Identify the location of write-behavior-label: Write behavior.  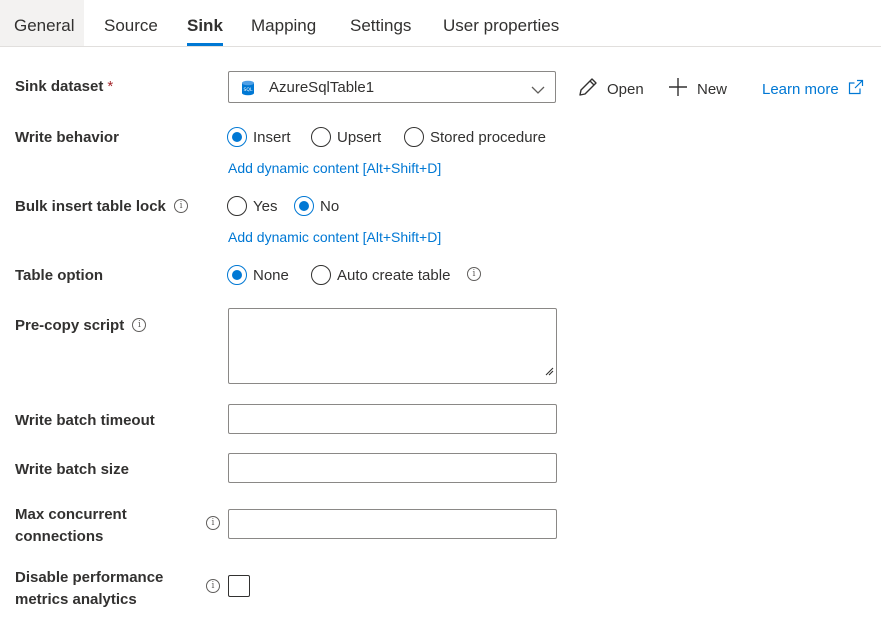
(67, 137).